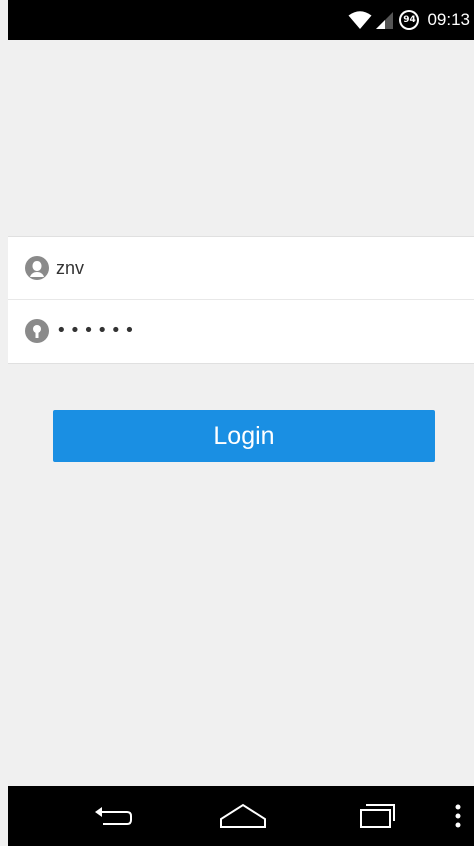  What do you see at coordinates (385, 20) in the screenshot?
I see `signal-icon` at bounding box center [385, 20].